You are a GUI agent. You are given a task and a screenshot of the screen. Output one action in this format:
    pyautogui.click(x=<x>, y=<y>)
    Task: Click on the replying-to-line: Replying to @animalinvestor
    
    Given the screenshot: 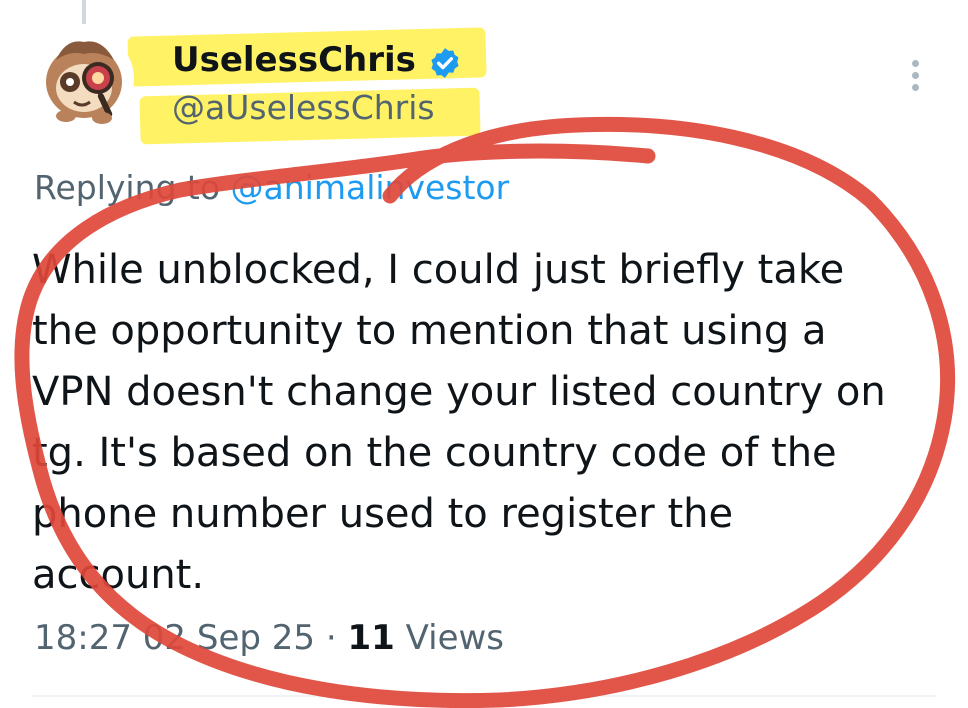 What is the action you would take?
    pyautogui.click(x=271, y=187)
    